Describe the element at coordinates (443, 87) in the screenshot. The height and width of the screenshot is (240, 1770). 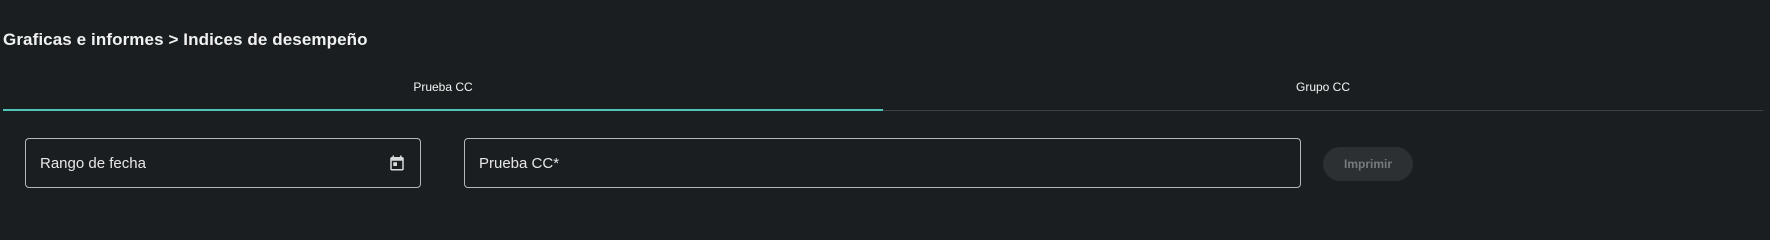
I see `tab-label: Prueba CC` at that location.